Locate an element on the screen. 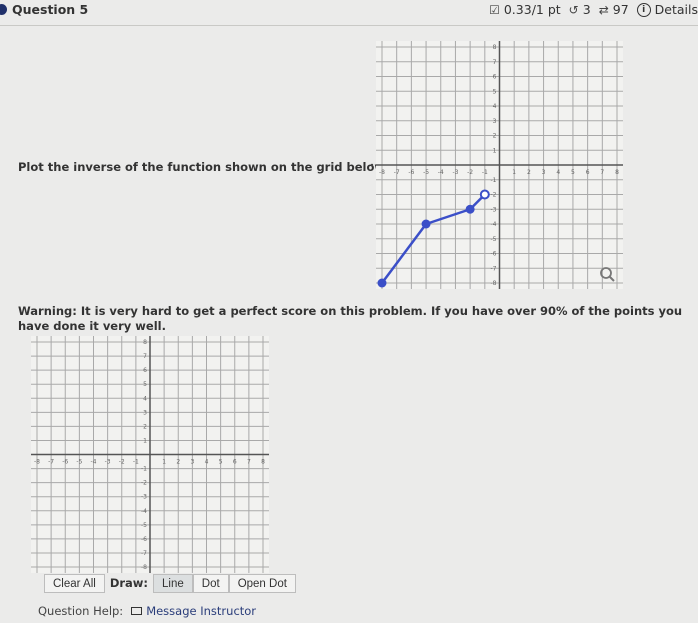 The width and height of the screenshot is (698, 623). question-help: Question Help: Message Instructor is located at coordinates (147, 611).